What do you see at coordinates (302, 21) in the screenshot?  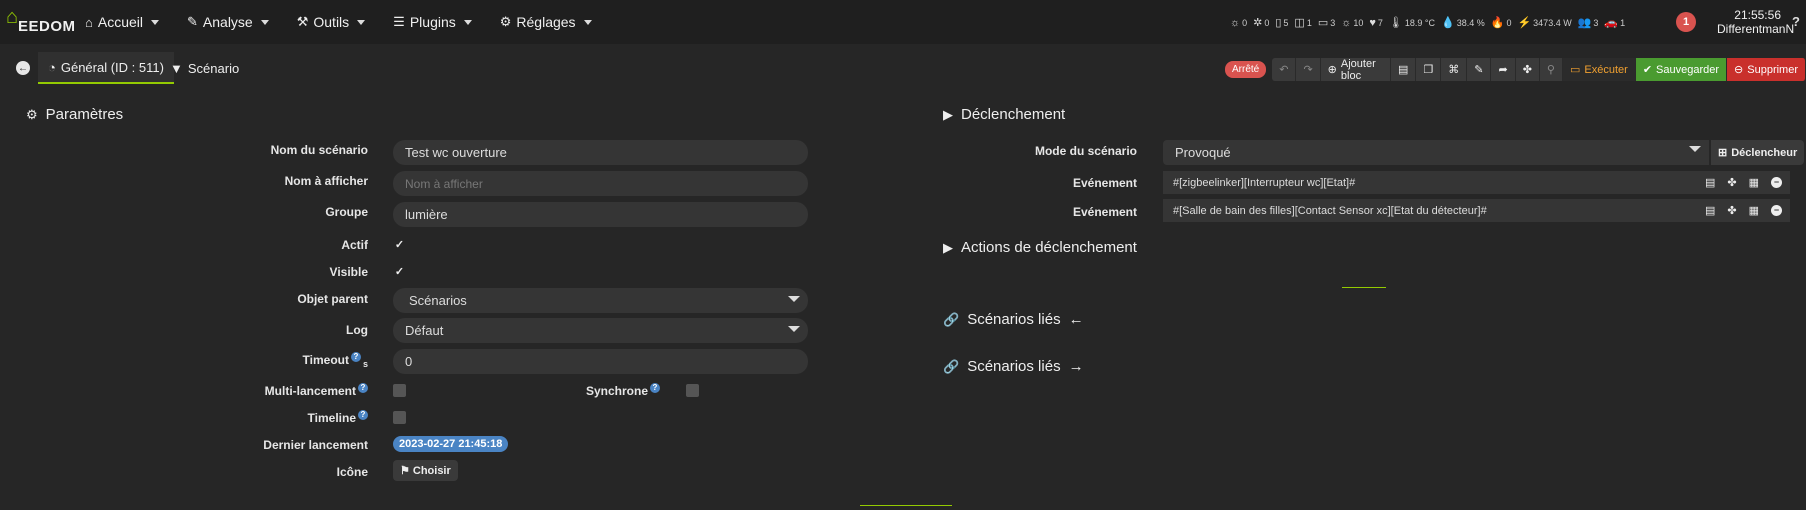 I see `wrench-icon: ⚒` at bounding box center [302, 21].